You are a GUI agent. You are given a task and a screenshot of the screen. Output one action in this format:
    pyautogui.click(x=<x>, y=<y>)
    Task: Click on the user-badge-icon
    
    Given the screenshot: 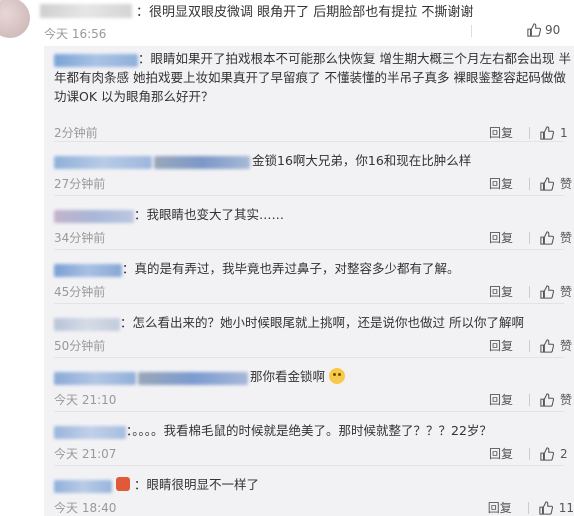 What is the action you would take?
    pyautogui.click(x=123, y=484)
    